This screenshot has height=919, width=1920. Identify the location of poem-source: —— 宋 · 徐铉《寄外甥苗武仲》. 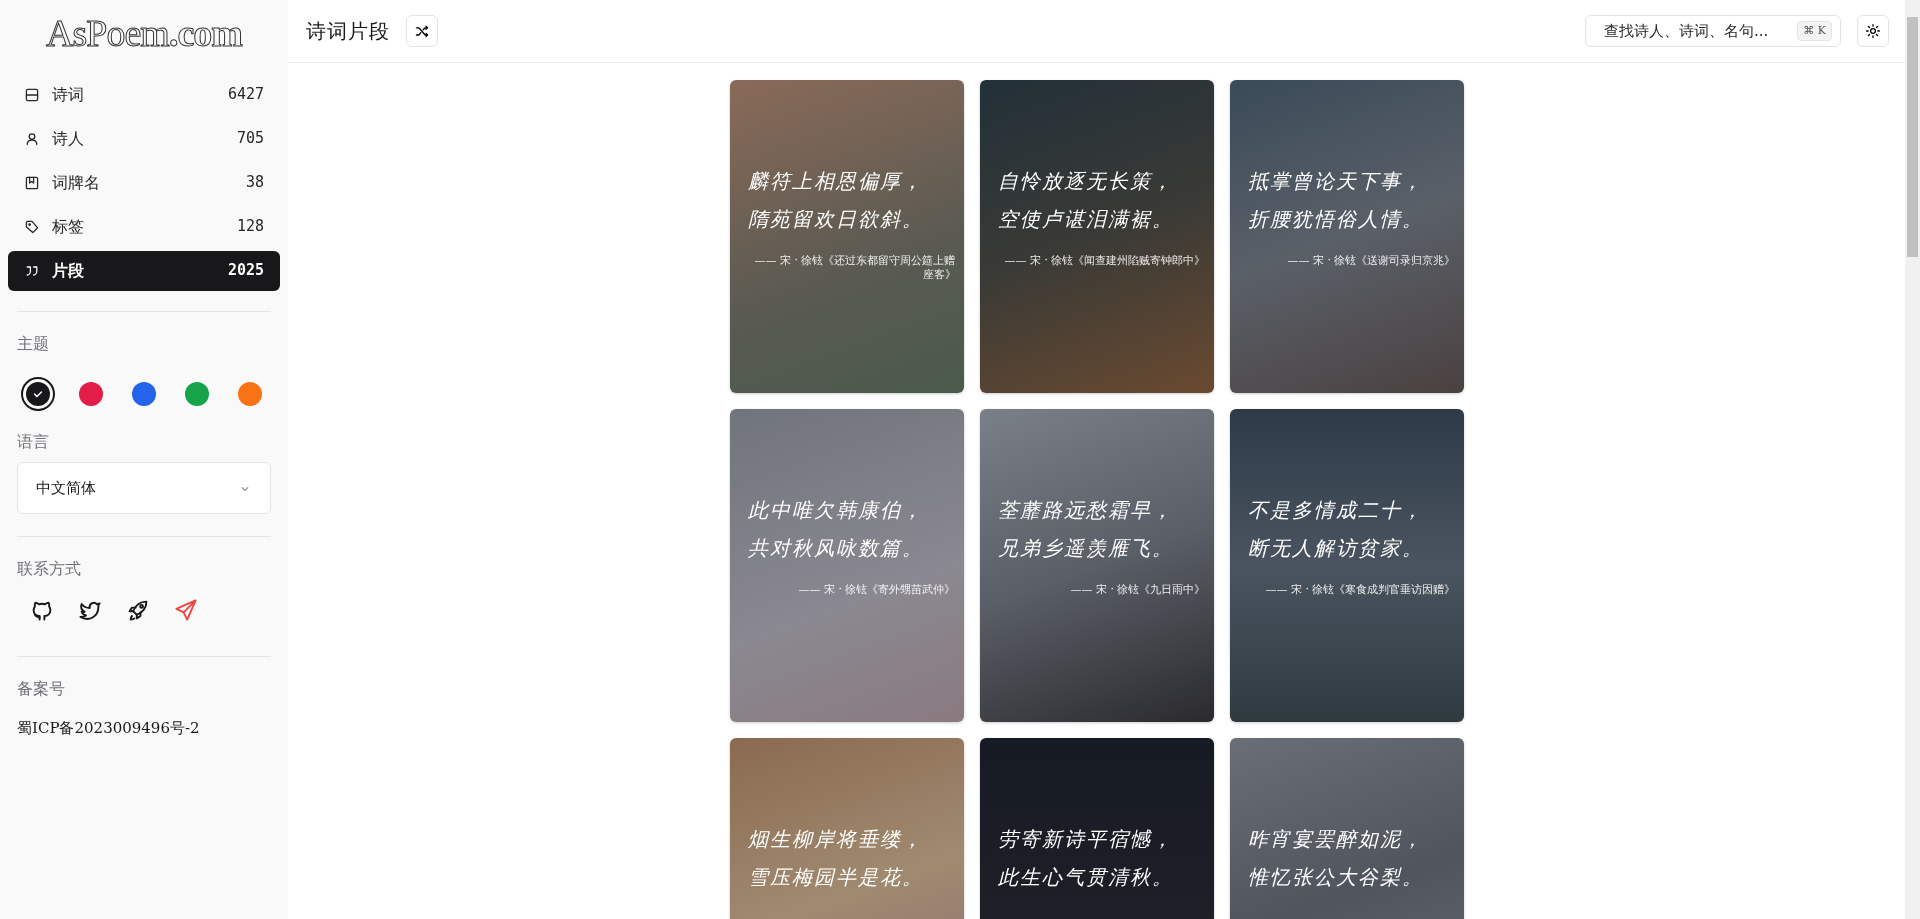
(876, 590).